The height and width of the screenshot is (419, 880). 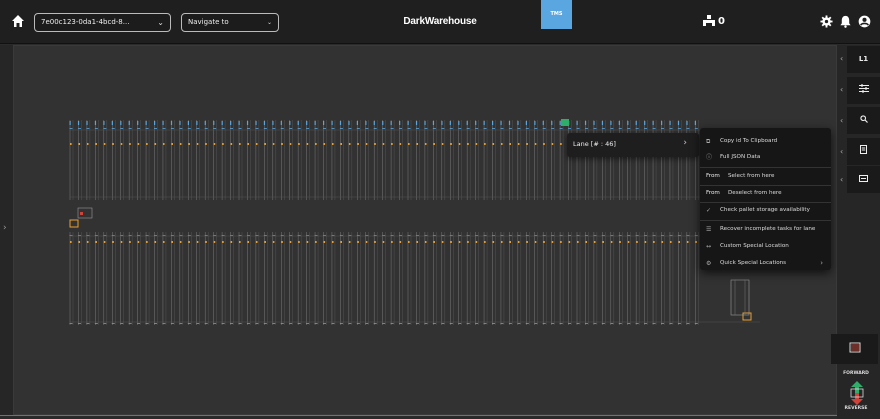 I want to click on document-button, so click(x=863, y=151).